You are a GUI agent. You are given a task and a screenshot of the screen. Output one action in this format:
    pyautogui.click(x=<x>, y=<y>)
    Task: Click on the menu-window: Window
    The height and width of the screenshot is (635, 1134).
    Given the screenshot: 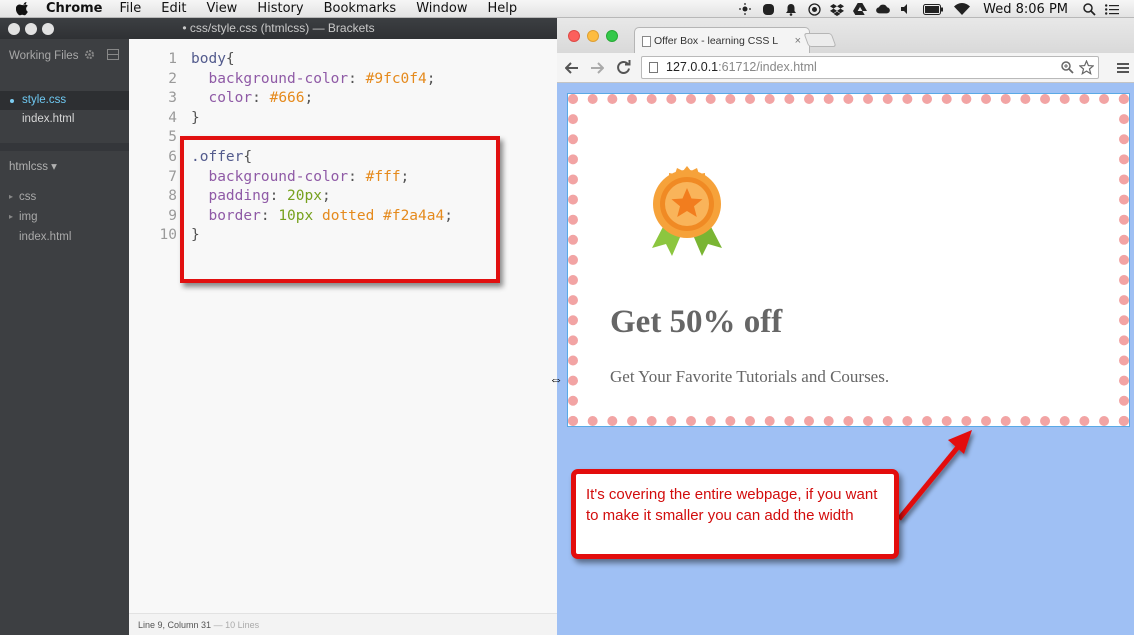 What is the action you would take?
    pyautogui.click(x=441, y=8)
    